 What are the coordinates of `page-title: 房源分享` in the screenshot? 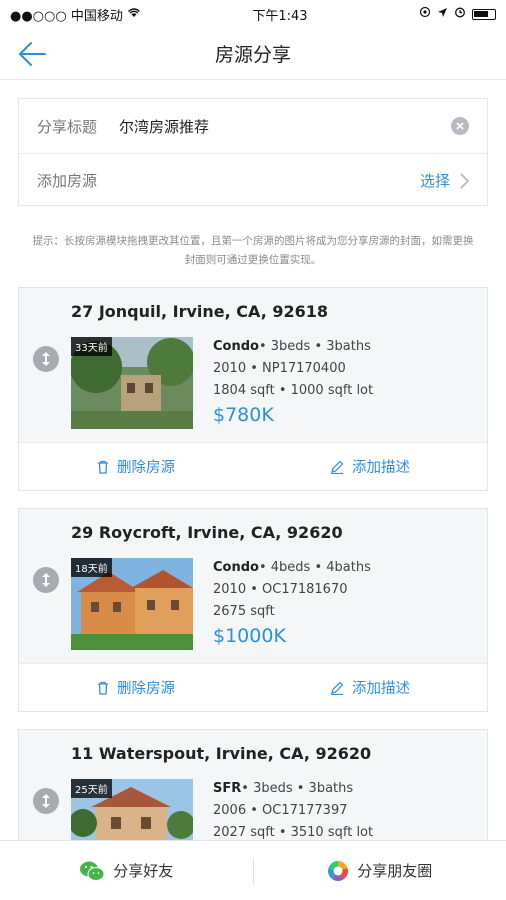 It's located at (252, 55).